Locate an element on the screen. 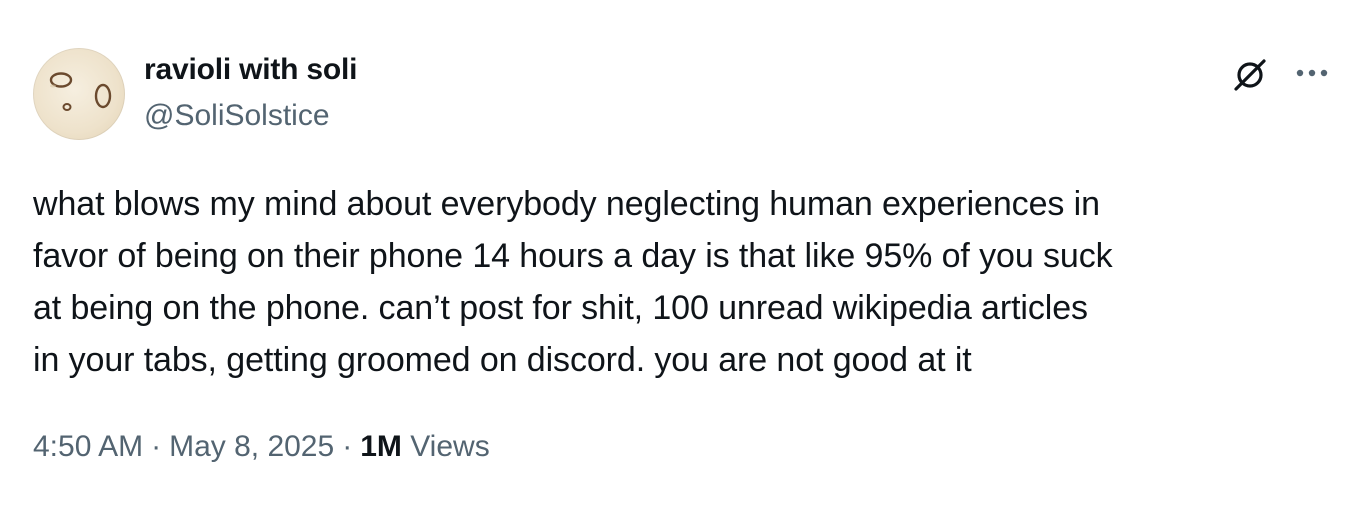 Image resolution: width=1372 pixels, height=510 pixels. more-options-icon is located at coordinates (1312, 73).